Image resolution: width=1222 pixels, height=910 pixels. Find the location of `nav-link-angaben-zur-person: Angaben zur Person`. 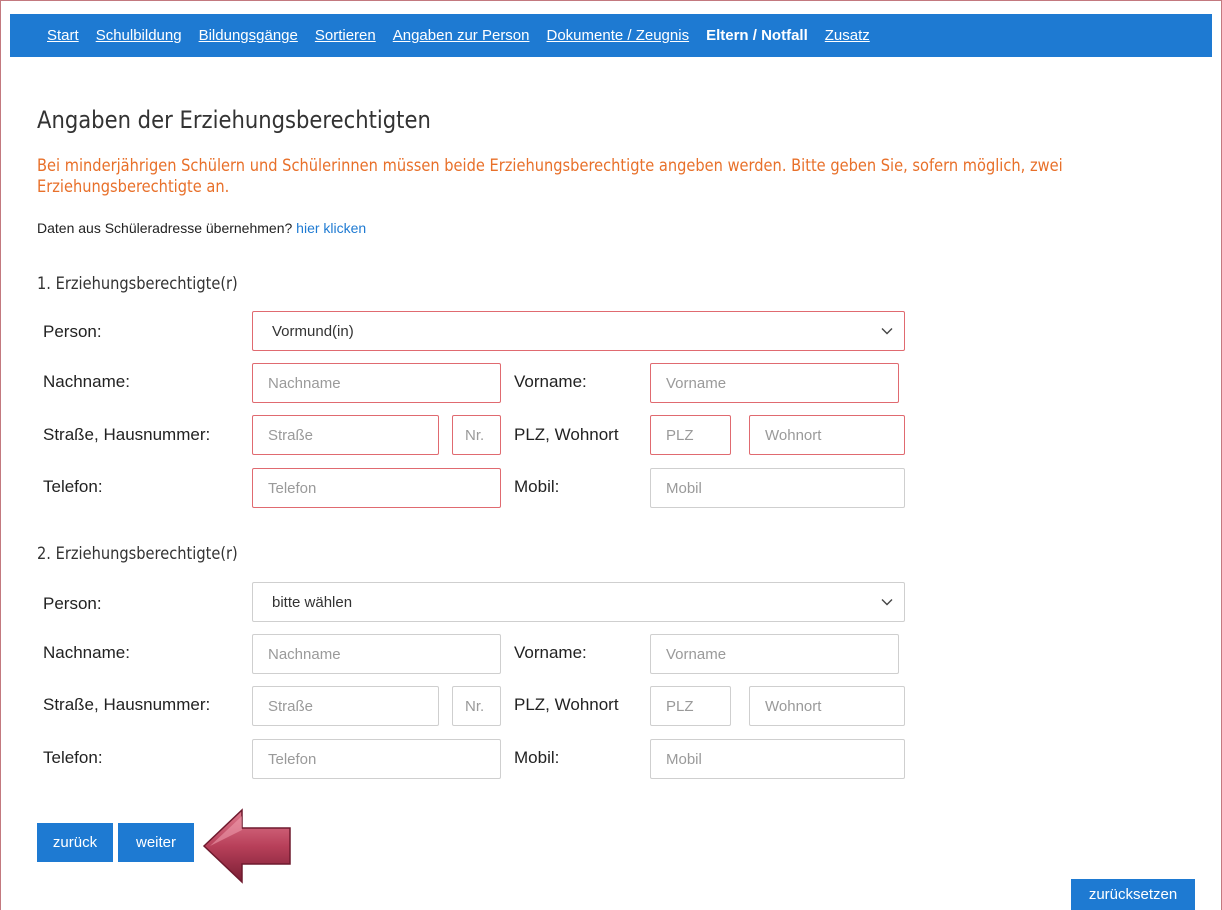

nav-link-angaben-zur-person: Angaben zur Person is located at coordinates (461, 35).